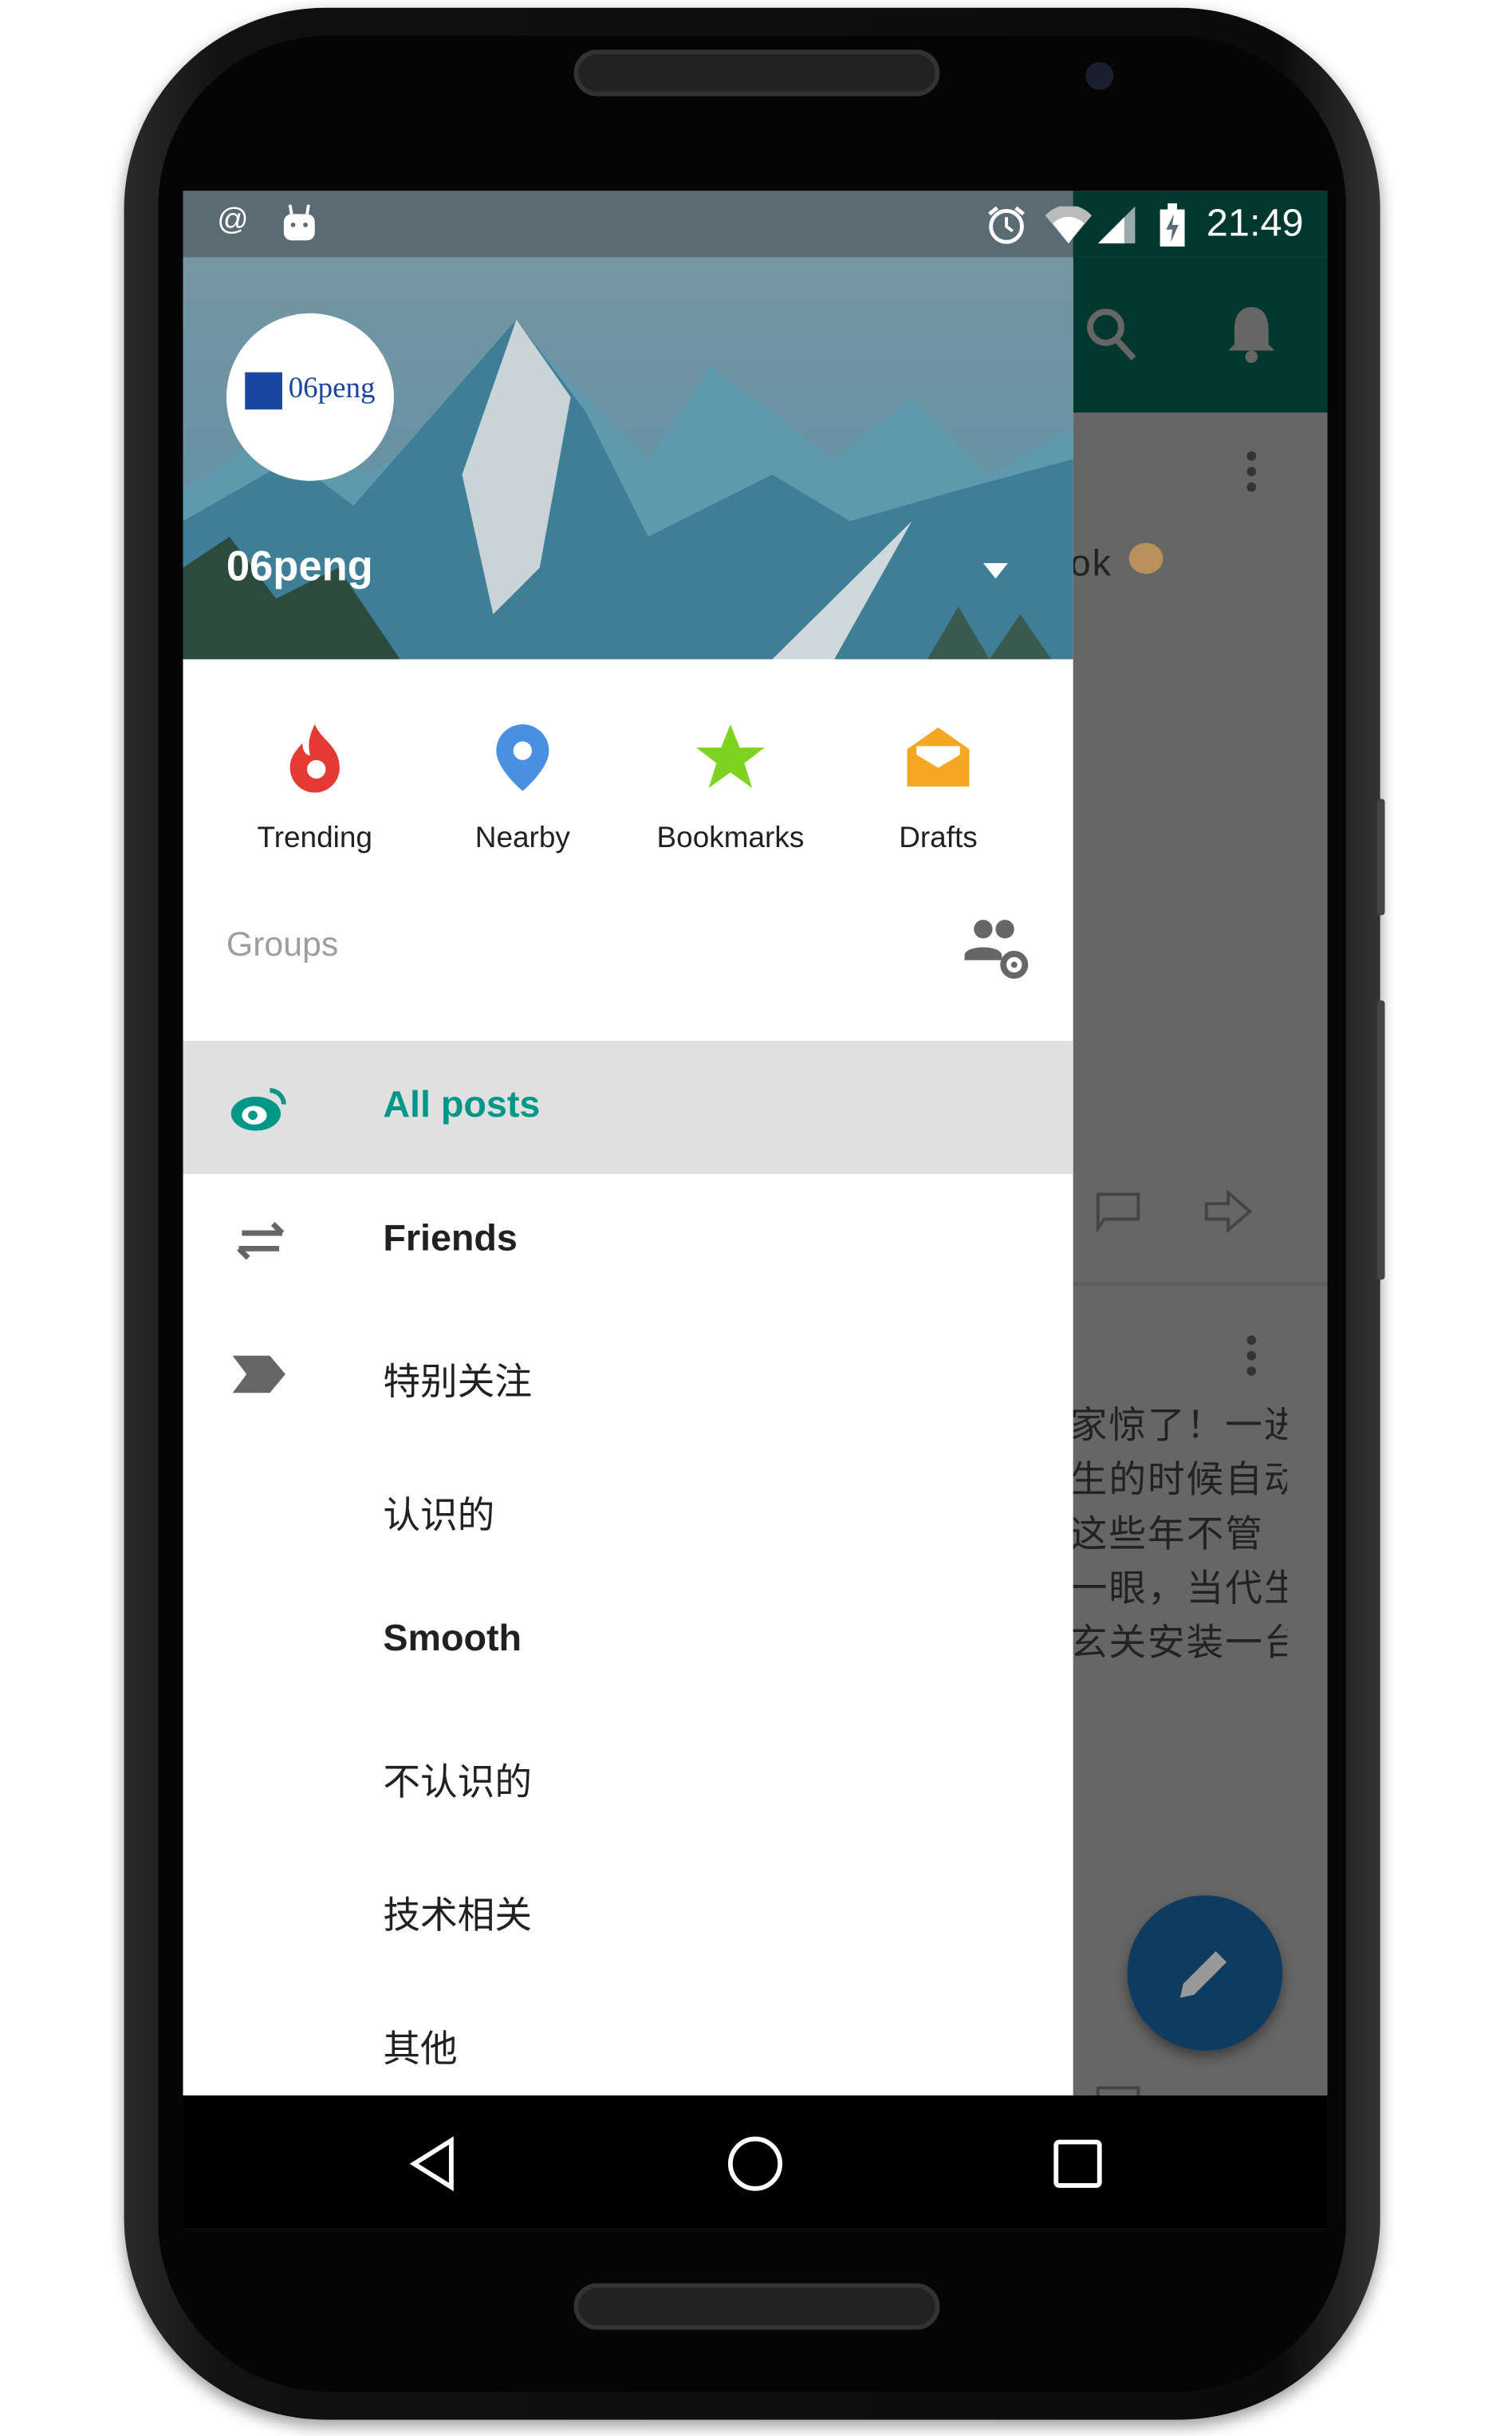 This screenshot has width=1512, height=2436. I want to click on shortcut-nearby: Nearby, so click(523, 788).